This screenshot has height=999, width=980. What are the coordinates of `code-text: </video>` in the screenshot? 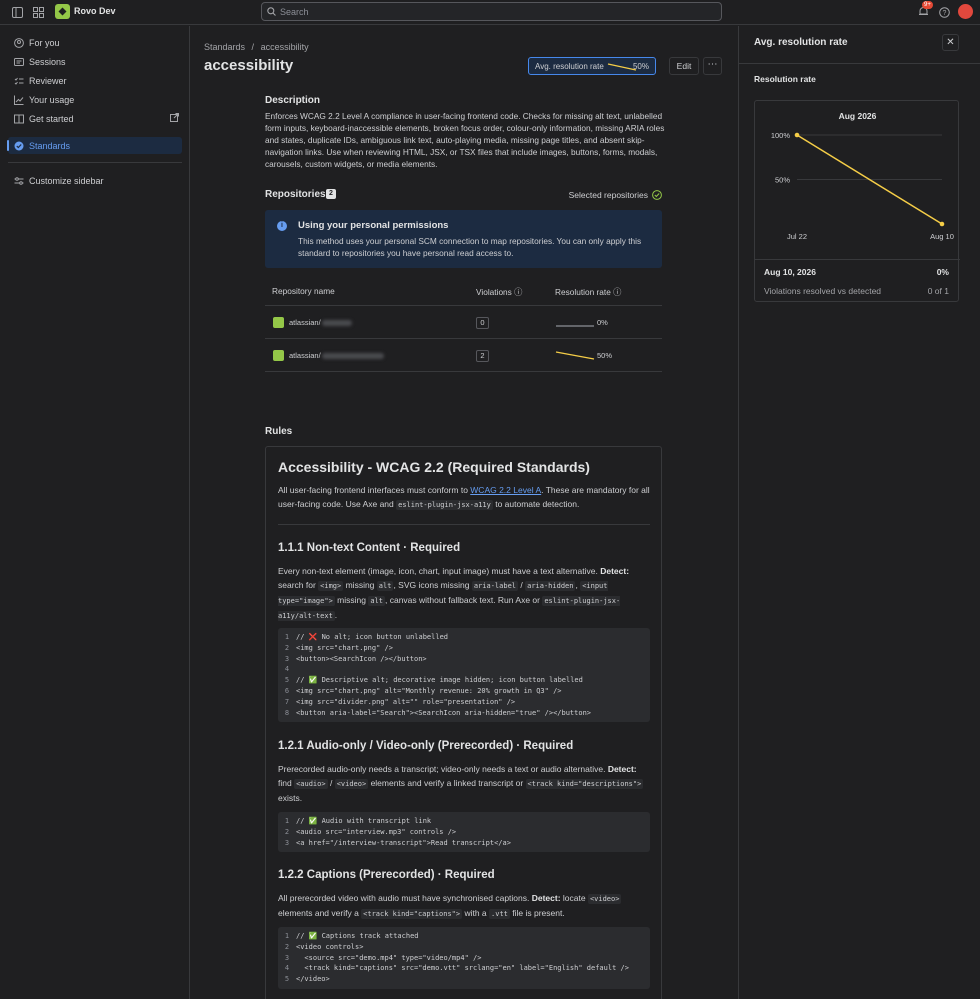 It's located at (313, 979).